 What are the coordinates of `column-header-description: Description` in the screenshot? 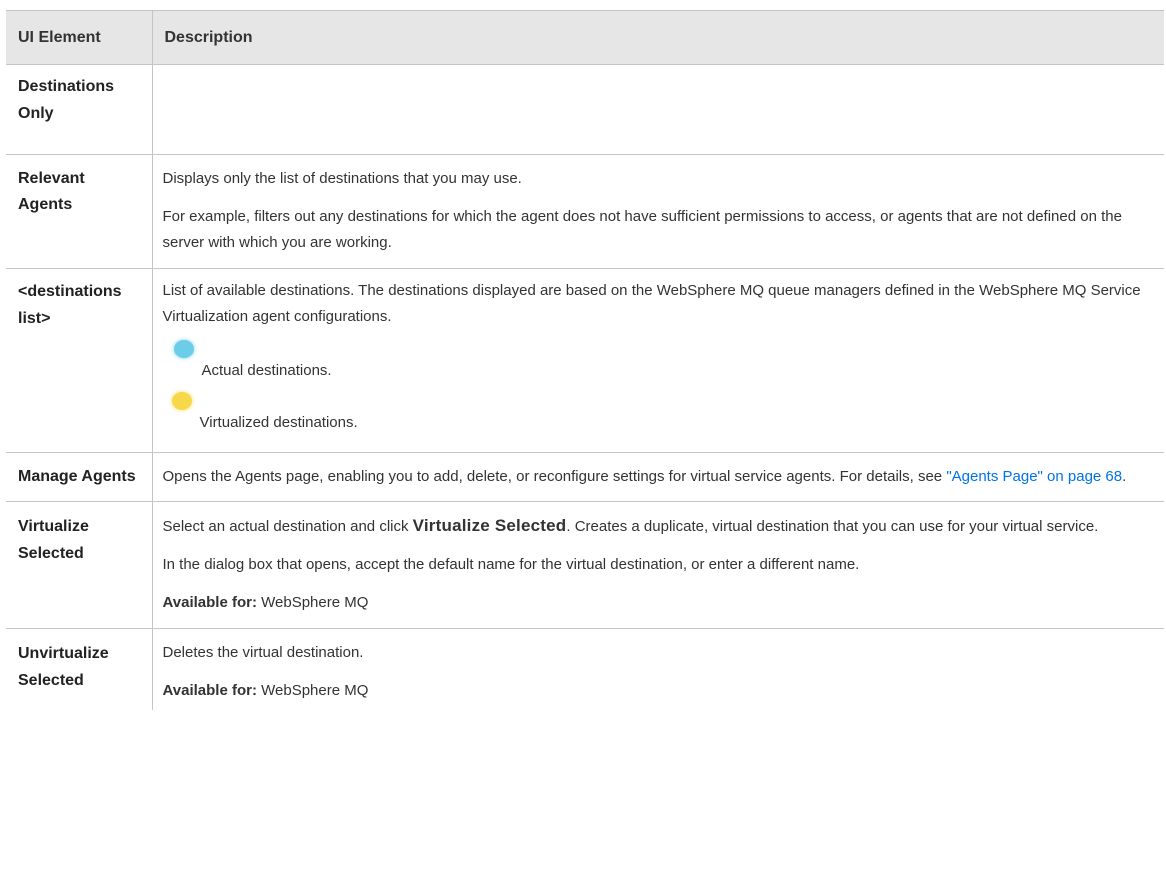 It's located at (657, 37).